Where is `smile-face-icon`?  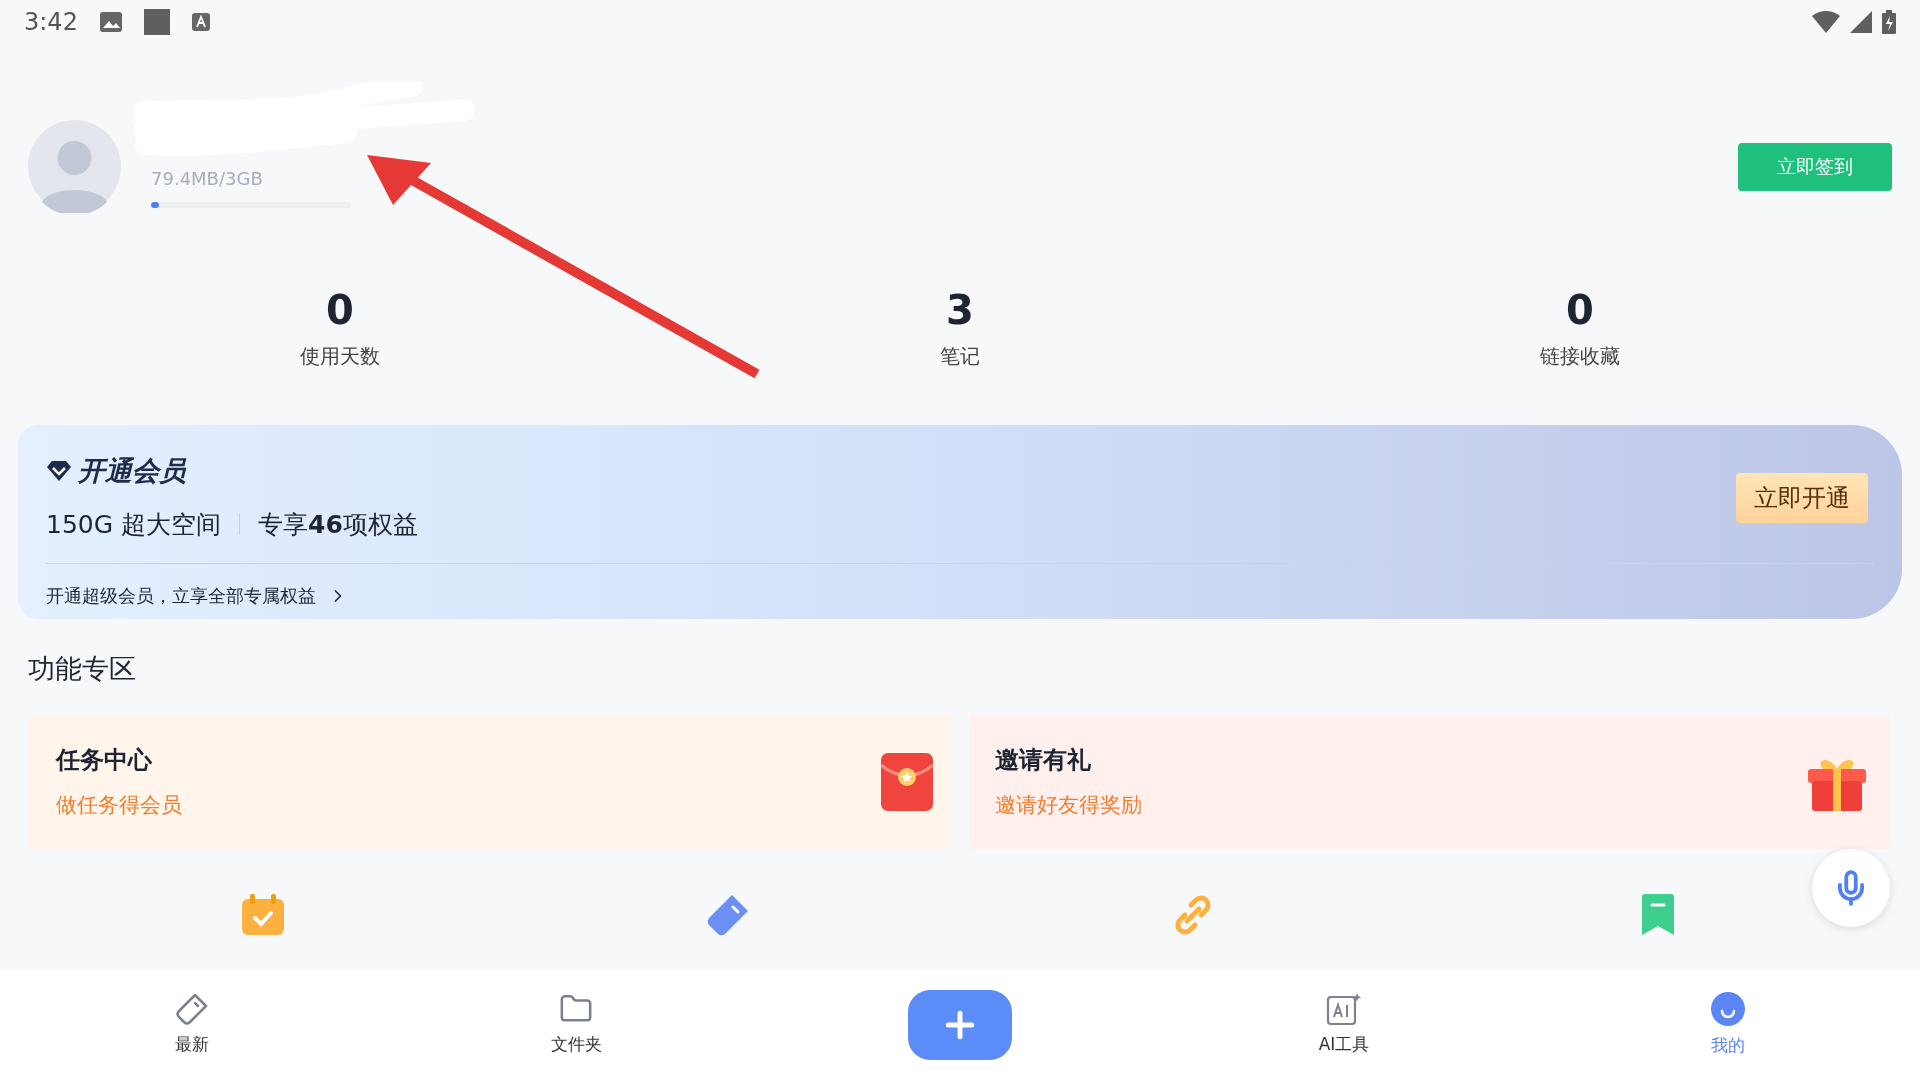
smile-face-icon is located at coordinates (1728, 1009).